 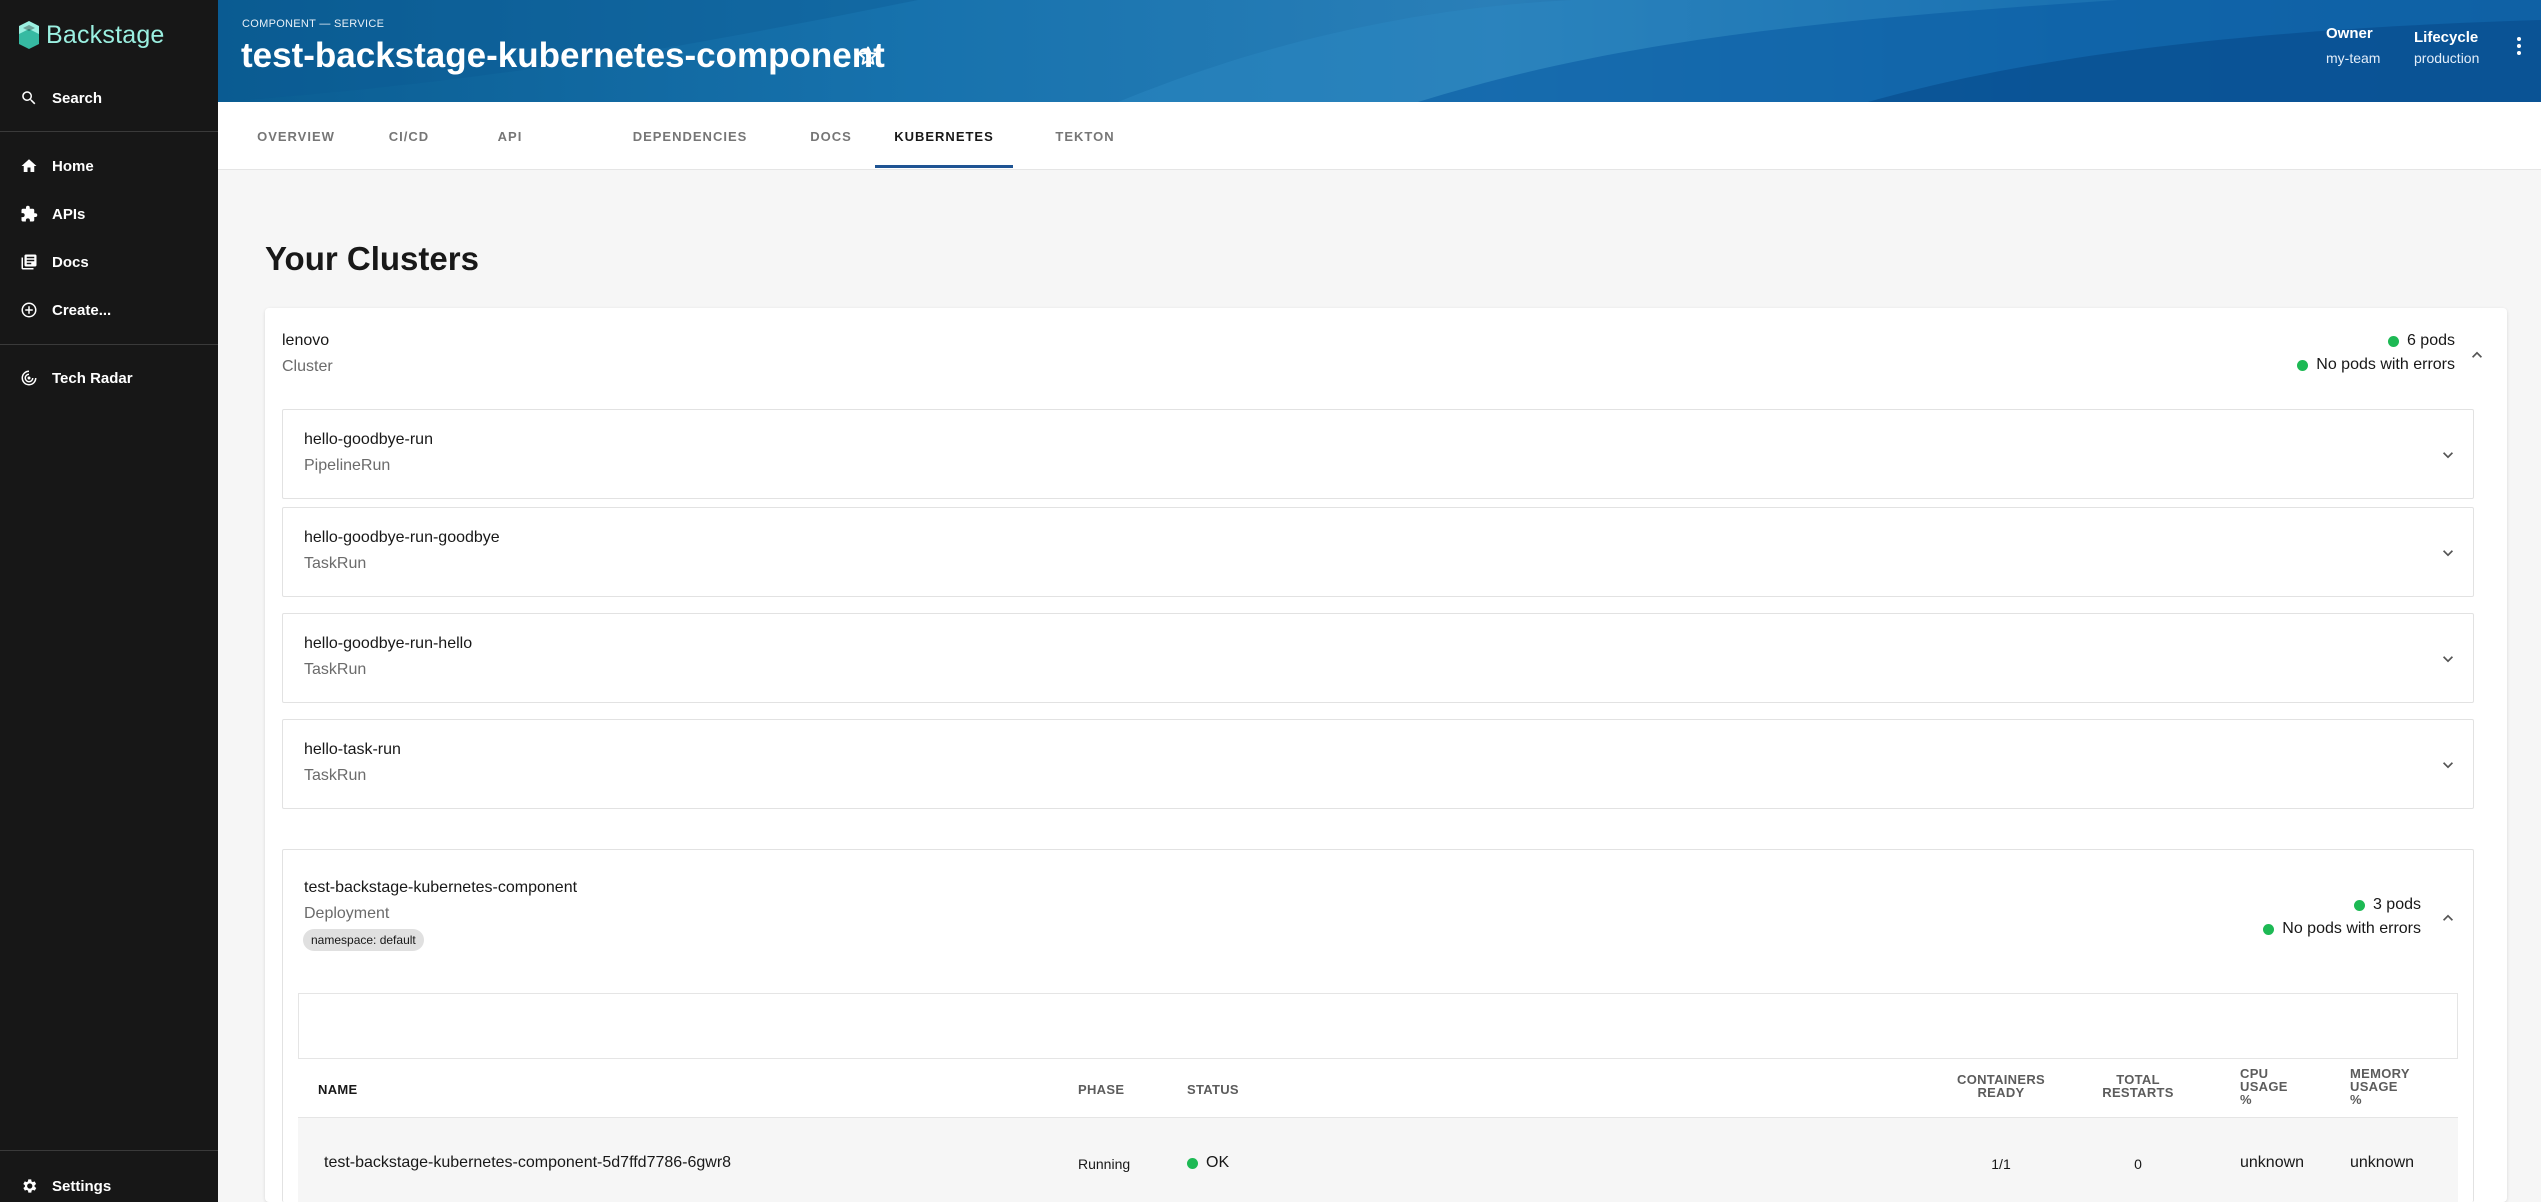 What do you see at coordinates (347, 465) in the screenshot?
I see `resource-kind: PipelineRun` at bounding box center [347, 465].